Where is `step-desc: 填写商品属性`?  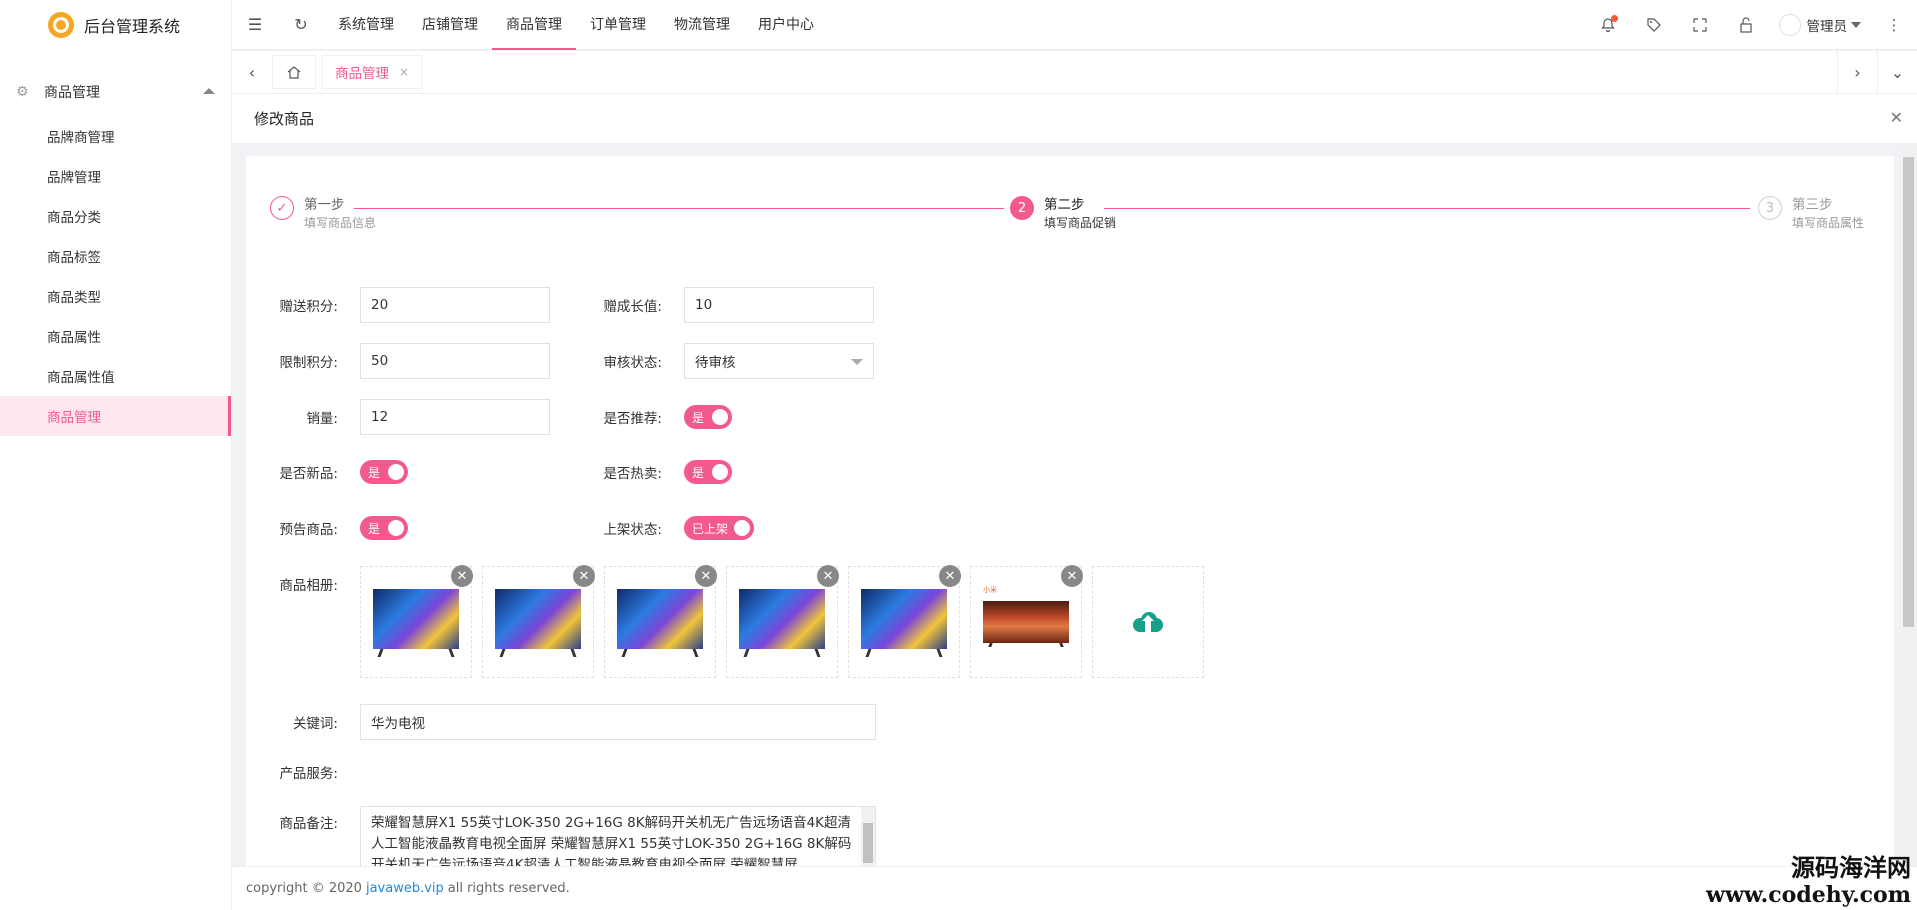
step-desc: 填写商品属性 is located at coordinates (1828, 223).